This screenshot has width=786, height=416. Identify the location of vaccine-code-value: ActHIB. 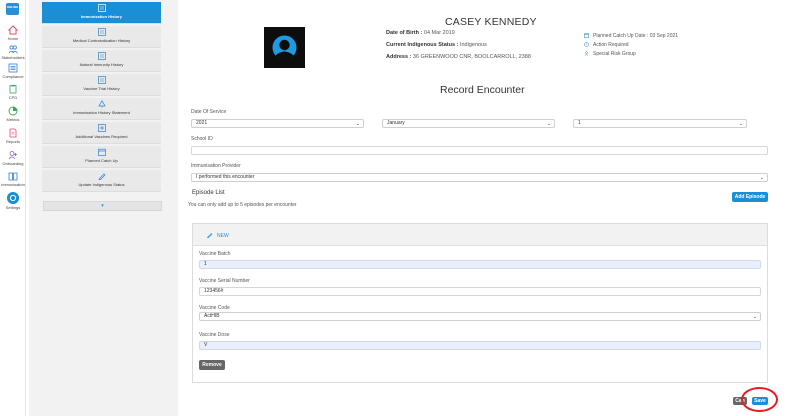
(212, 316).